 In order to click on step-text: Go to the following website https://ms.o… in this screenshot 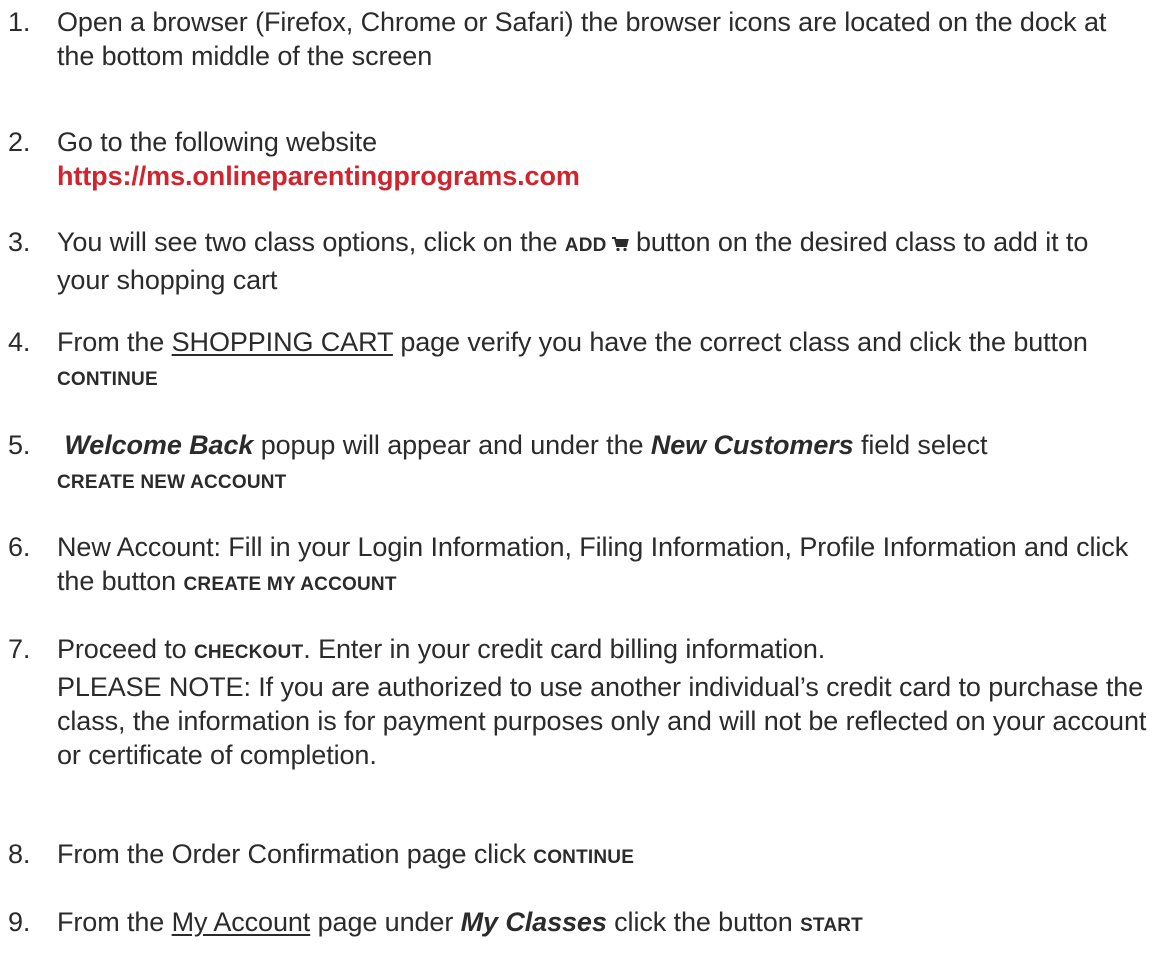, I will do `click(602, 159)`.